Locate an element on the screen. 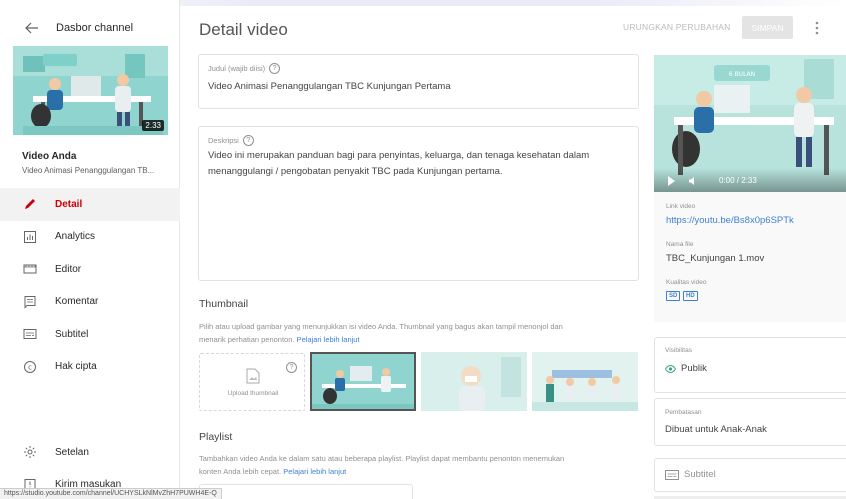 The height and width of the screenshot is (499, 846). sidebar-item-label: Analytics is located at coordinates (75, 237).